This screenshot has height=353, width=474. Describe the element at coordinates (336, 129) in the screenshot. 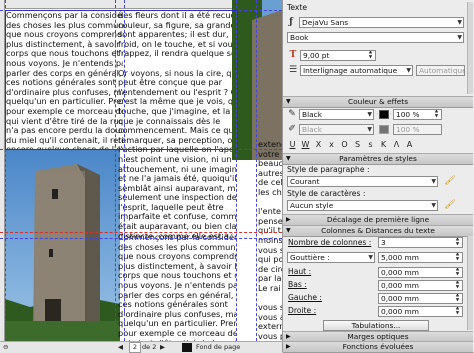

I see `stroke-color-select: Black ▼` at that location.